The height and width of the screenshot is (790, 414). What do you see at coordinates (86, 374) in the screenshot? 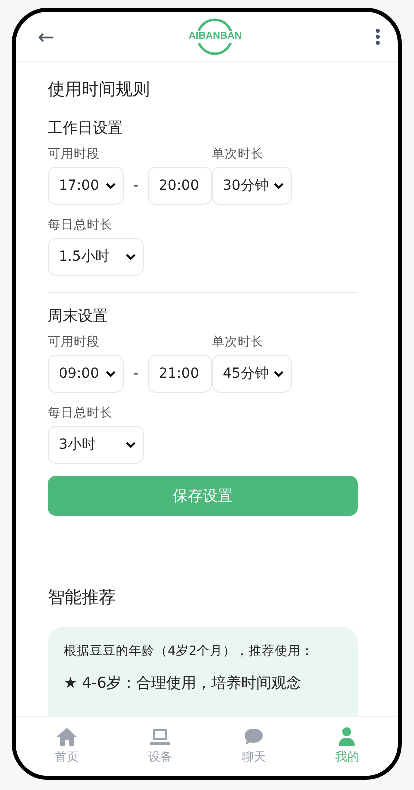
I see `dropdown: 09:00` at bounding box center [86, 374].